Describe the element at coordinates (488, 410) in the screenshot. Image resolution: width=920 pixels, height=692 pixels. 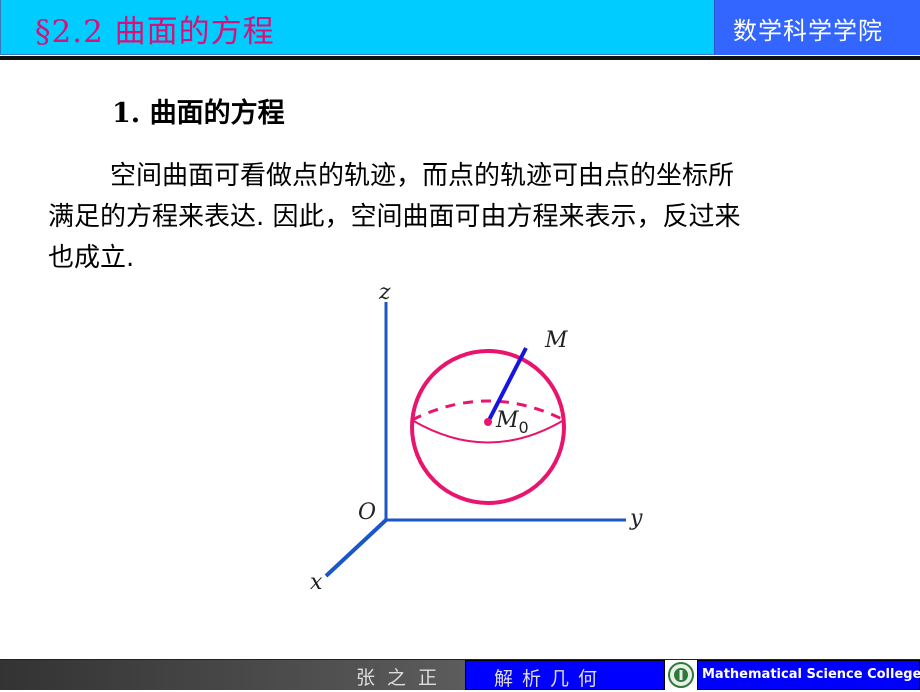
I see `equator-back` at that location.